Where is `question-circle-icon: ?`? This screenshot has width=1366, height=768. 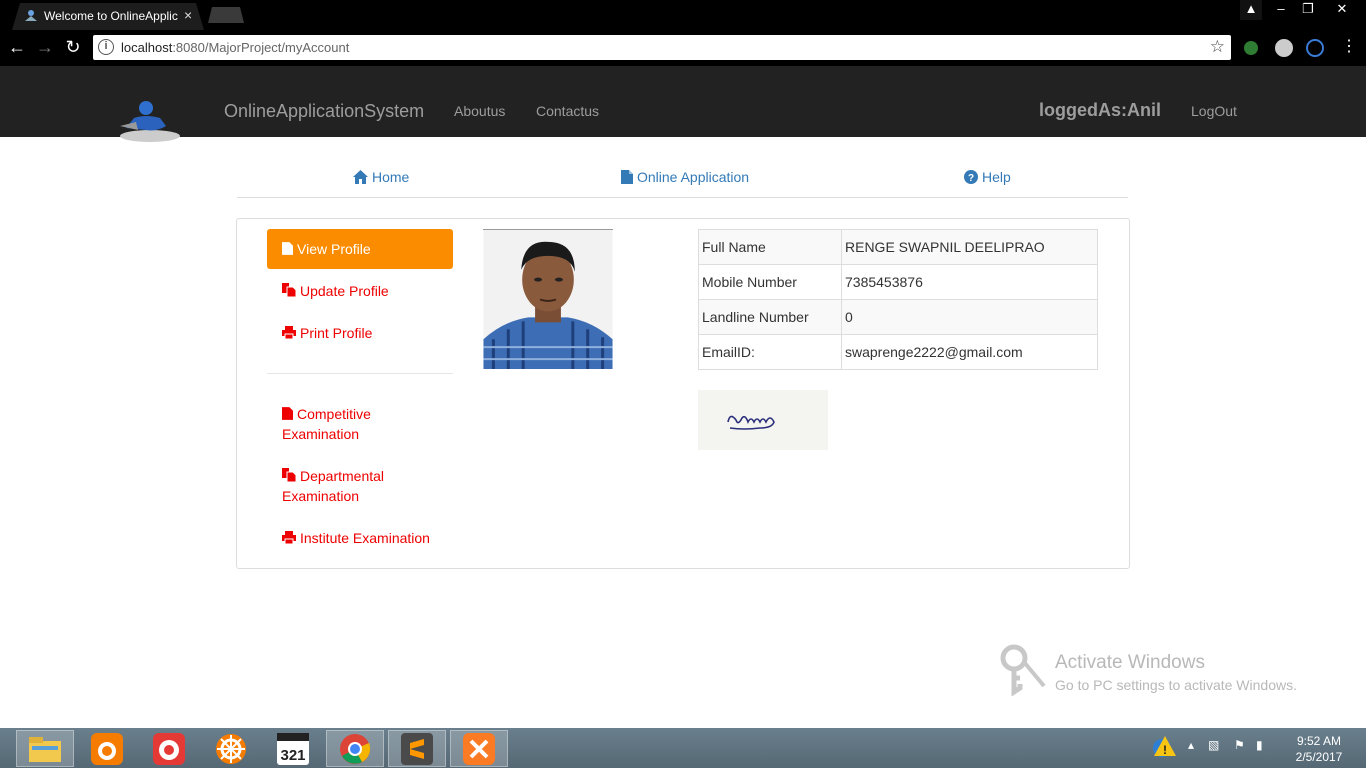
question-circle-icon: ? is located at coordinates (971, 177).